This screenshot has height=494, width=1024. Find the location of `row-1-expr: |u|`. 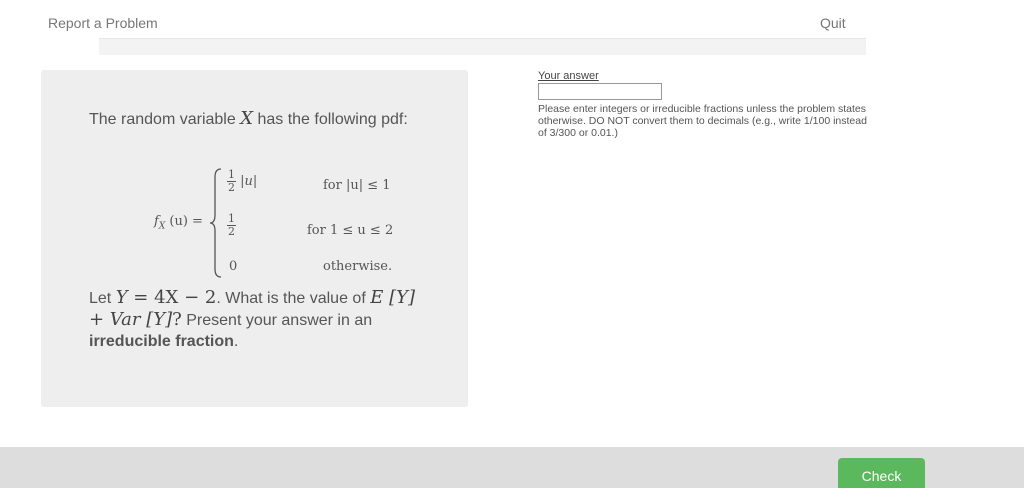

row-1-expr: |u| is located at coordinates (249, 181).